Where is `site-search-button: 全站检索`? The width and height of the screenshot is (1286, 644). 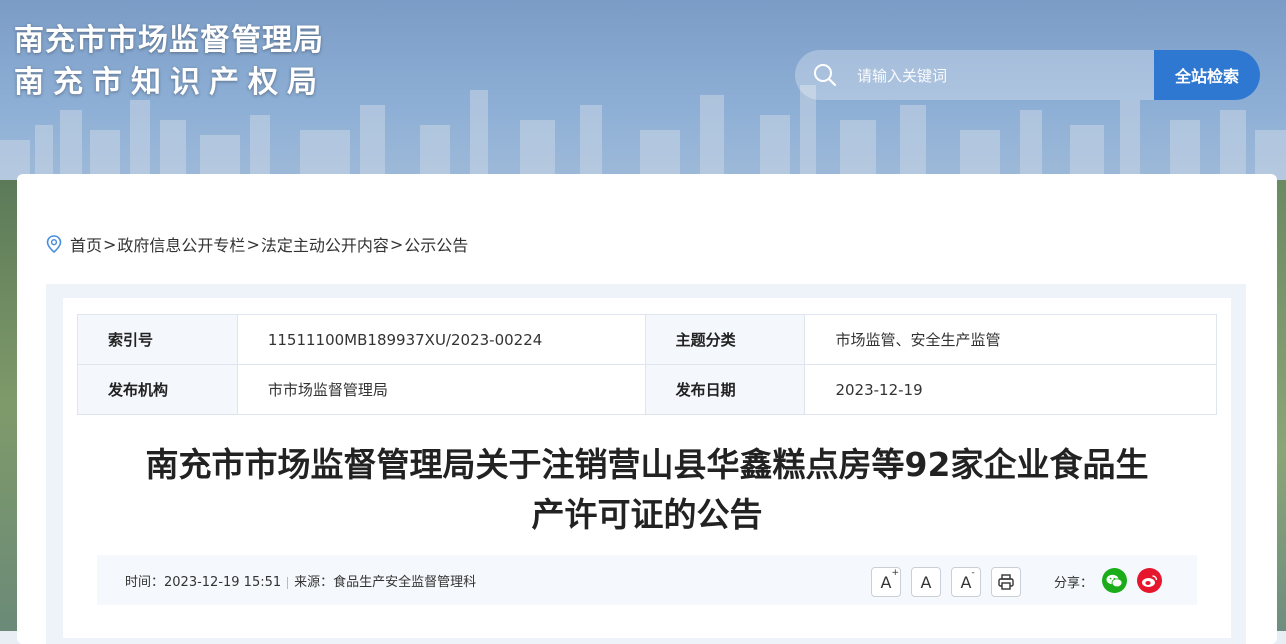
site-search-button: 全站检索 is located at coordinates (1207, 75).